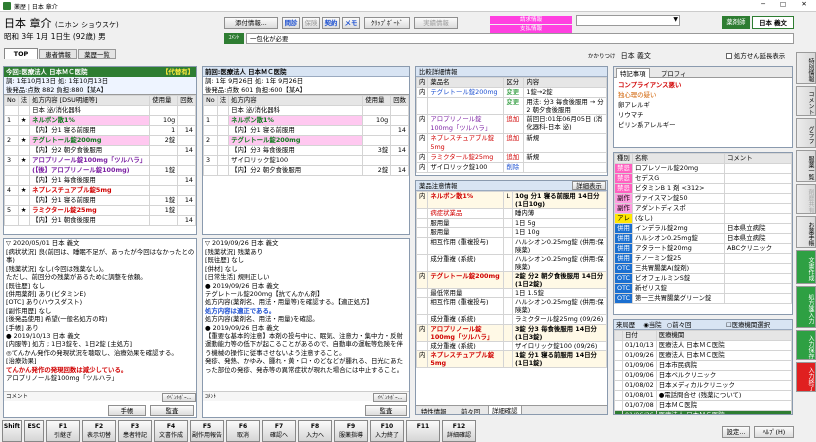 This screenshot has width=816, height=442. Describe the element at coordinates (511, 143) in the screenshot. I see `compare-row: 内ネプレスチュアブル錠5mg 追加 新規` at that location.